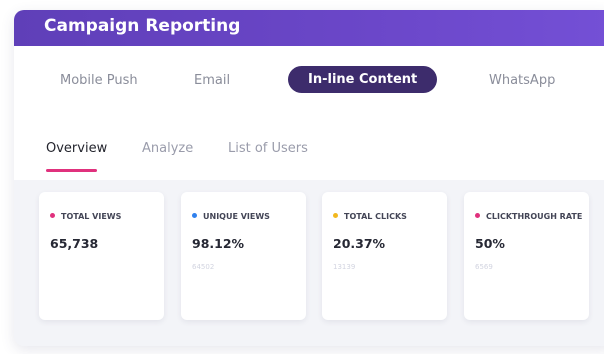 Image resolution: width=604 pixels, height=354 pixels. Describe the element at coordinates (71, 170) in the screenshot. I see `active-tab-underline` at that location.